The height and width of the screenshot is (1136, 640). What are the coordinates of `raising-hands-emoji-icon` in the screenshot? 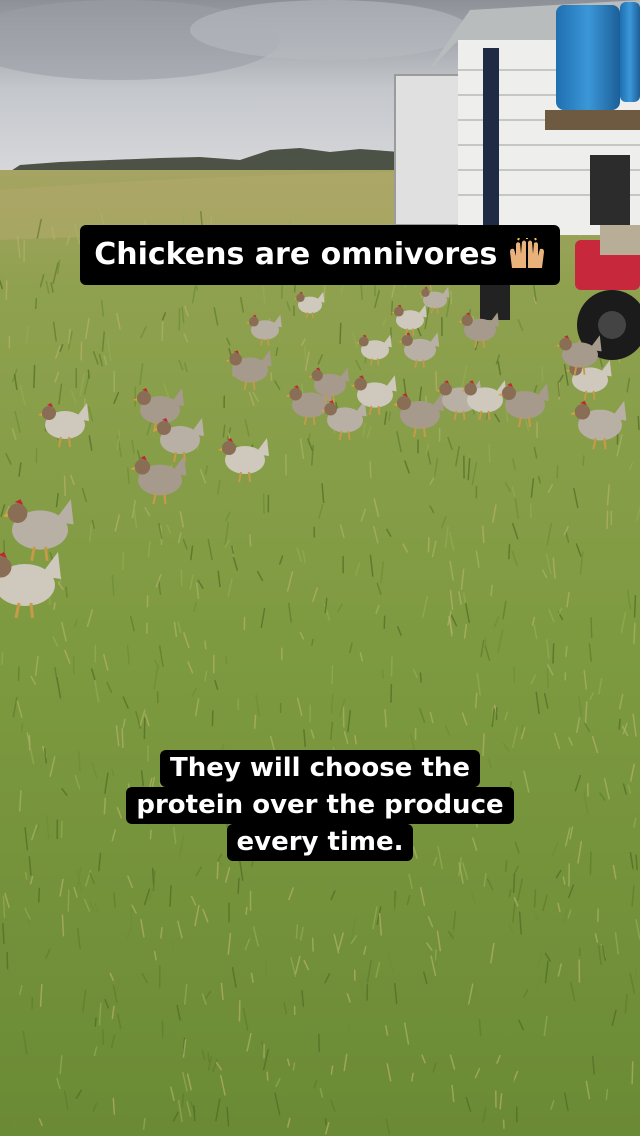 It's located at (526, 253).